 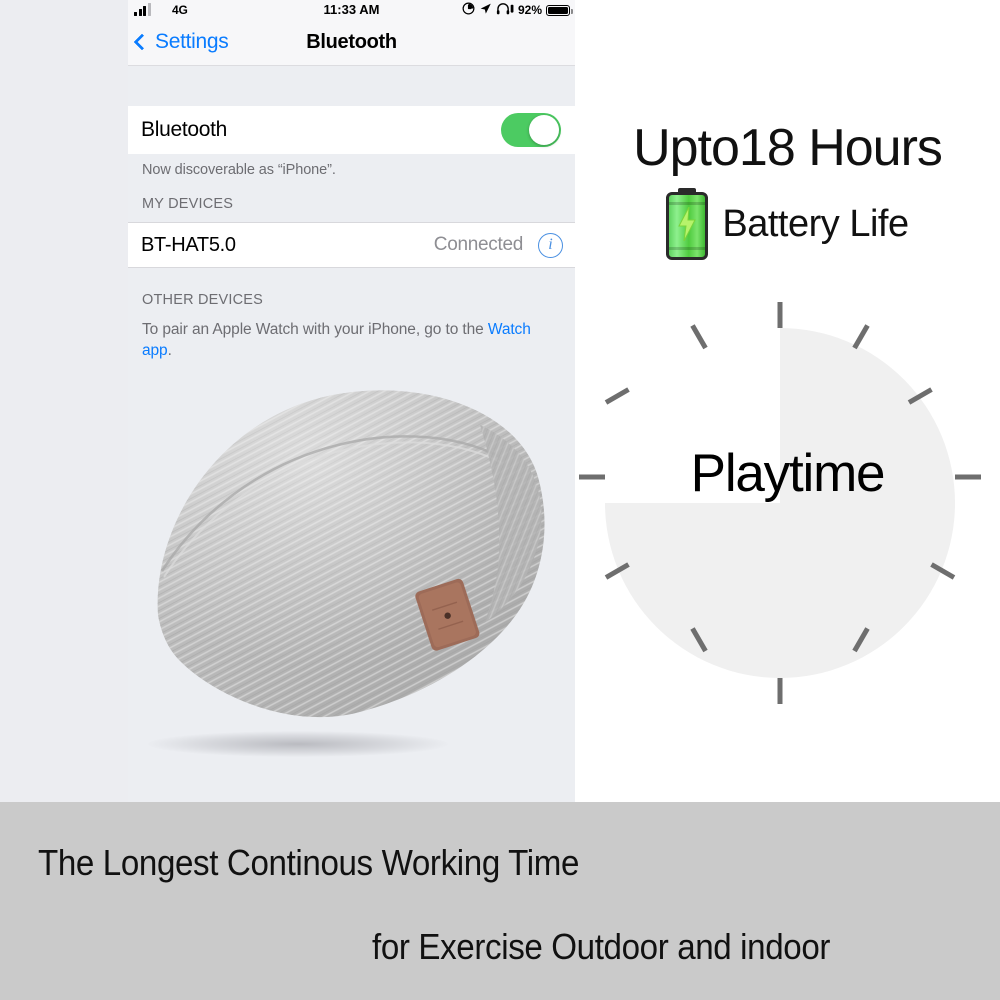 I want to click on pie-slice-q2, so click(x=867, y=590).